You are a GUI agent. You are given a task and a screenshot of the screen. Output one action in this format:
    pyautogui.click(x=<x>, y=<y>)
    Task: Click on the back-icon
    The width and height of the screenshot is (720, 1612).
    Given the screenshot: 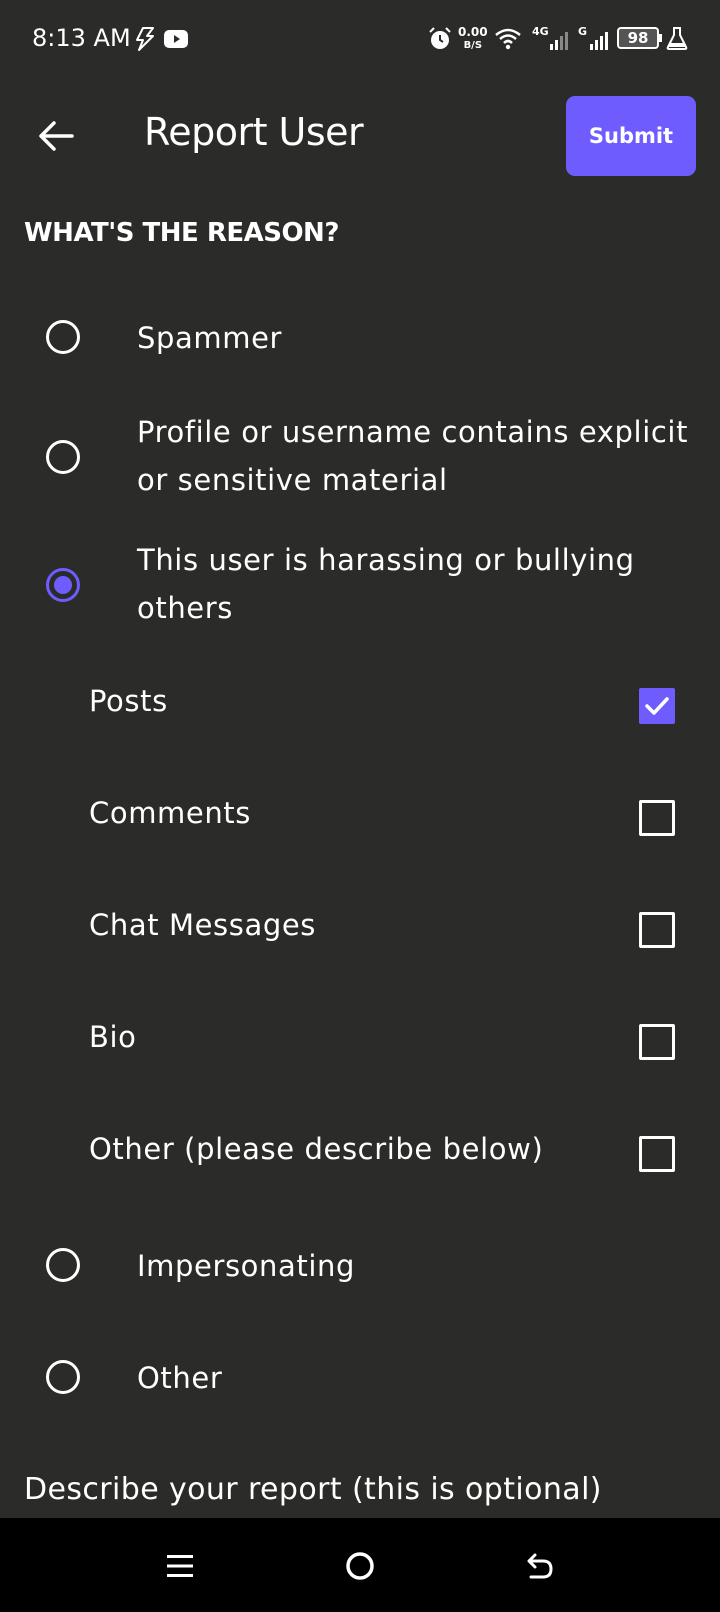 What is the action you would take?
    pyautogui.click(x=540, y=1566)
    